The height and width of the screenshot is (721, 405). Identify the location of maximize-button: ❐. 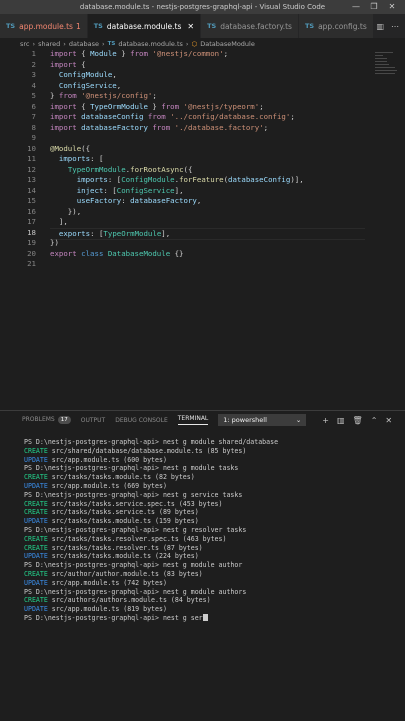
(374, 7).